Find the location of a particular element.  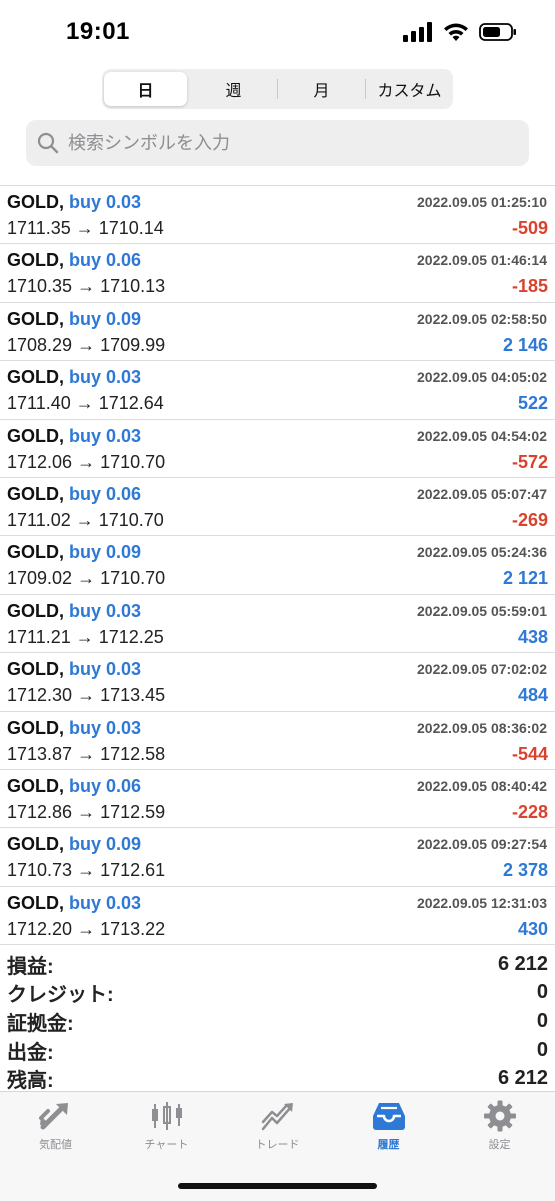

trade-prices: 1711.35 → 1710.14 is located at coordinates (85, 228).